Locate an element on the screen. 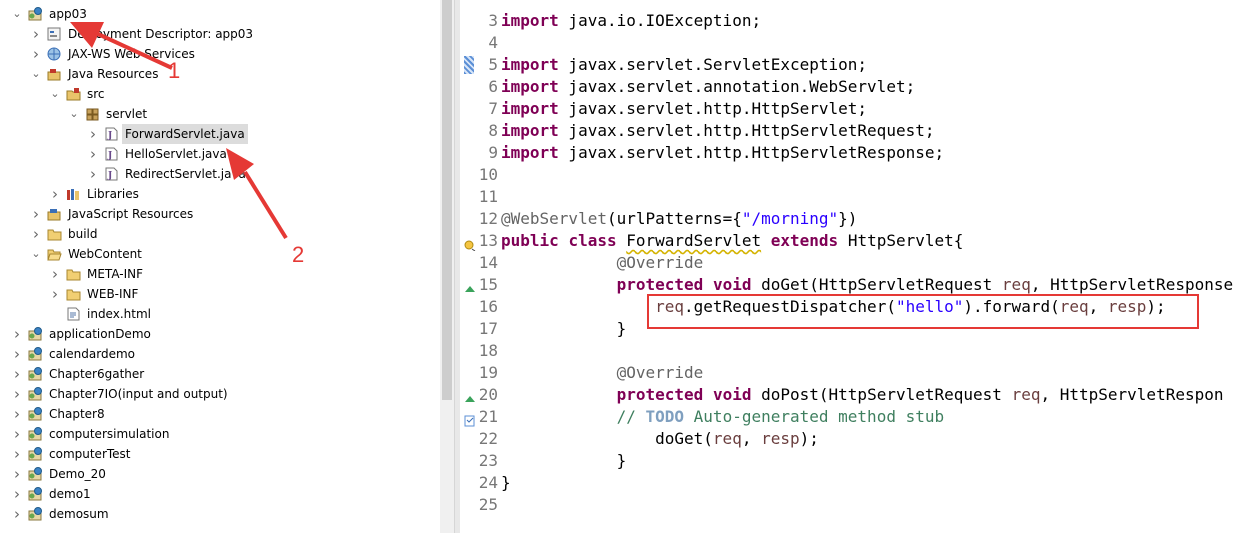 Image resolution: width=1247 pixels, height=533 pixels. tree-item: ⌄ src is located at coordinates (241, 94).